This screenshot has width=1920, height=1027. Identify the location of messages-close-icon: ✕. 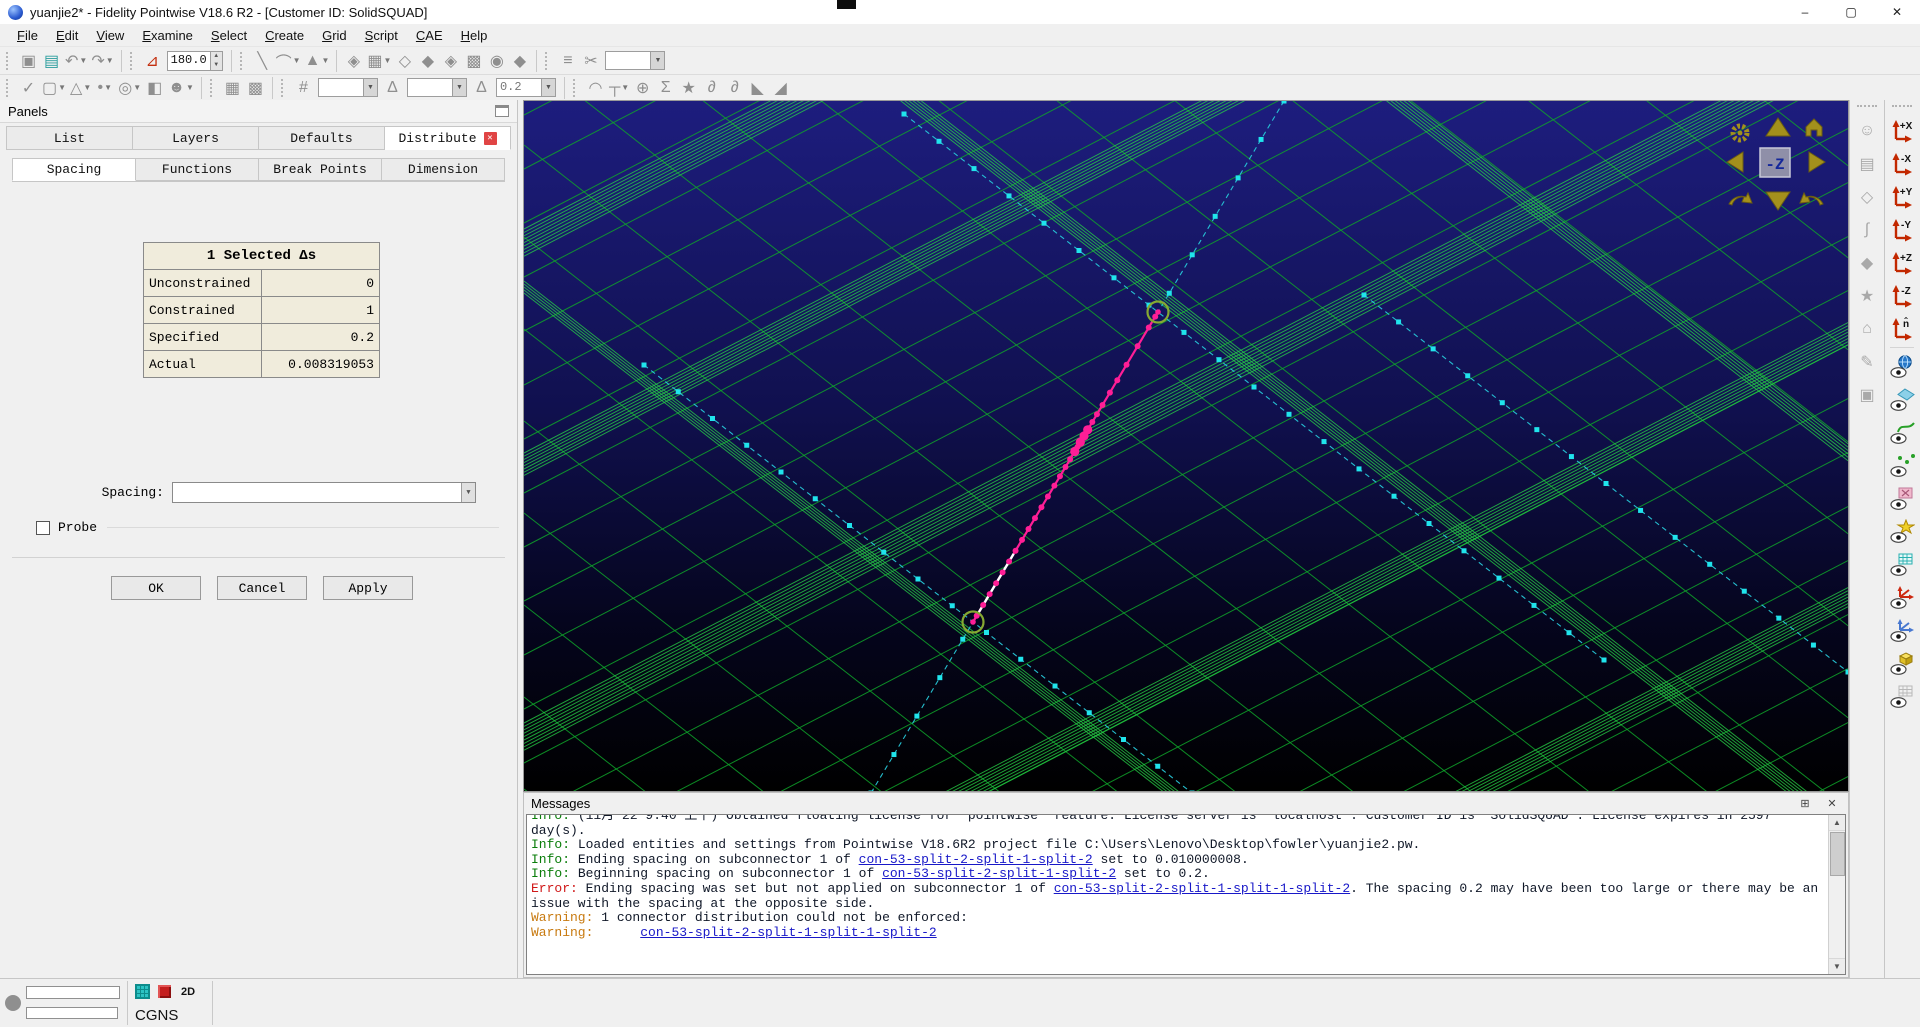
(1832, 803).